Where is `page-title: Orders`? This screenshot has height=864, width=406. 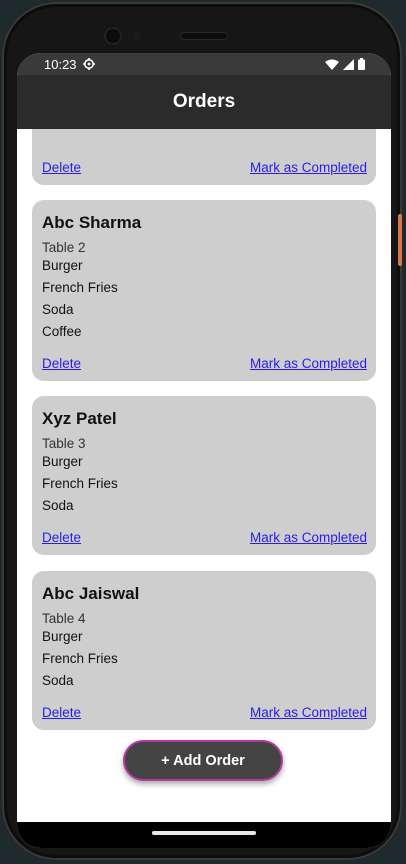 page-title: Orders is located at coordinates (204, 101).